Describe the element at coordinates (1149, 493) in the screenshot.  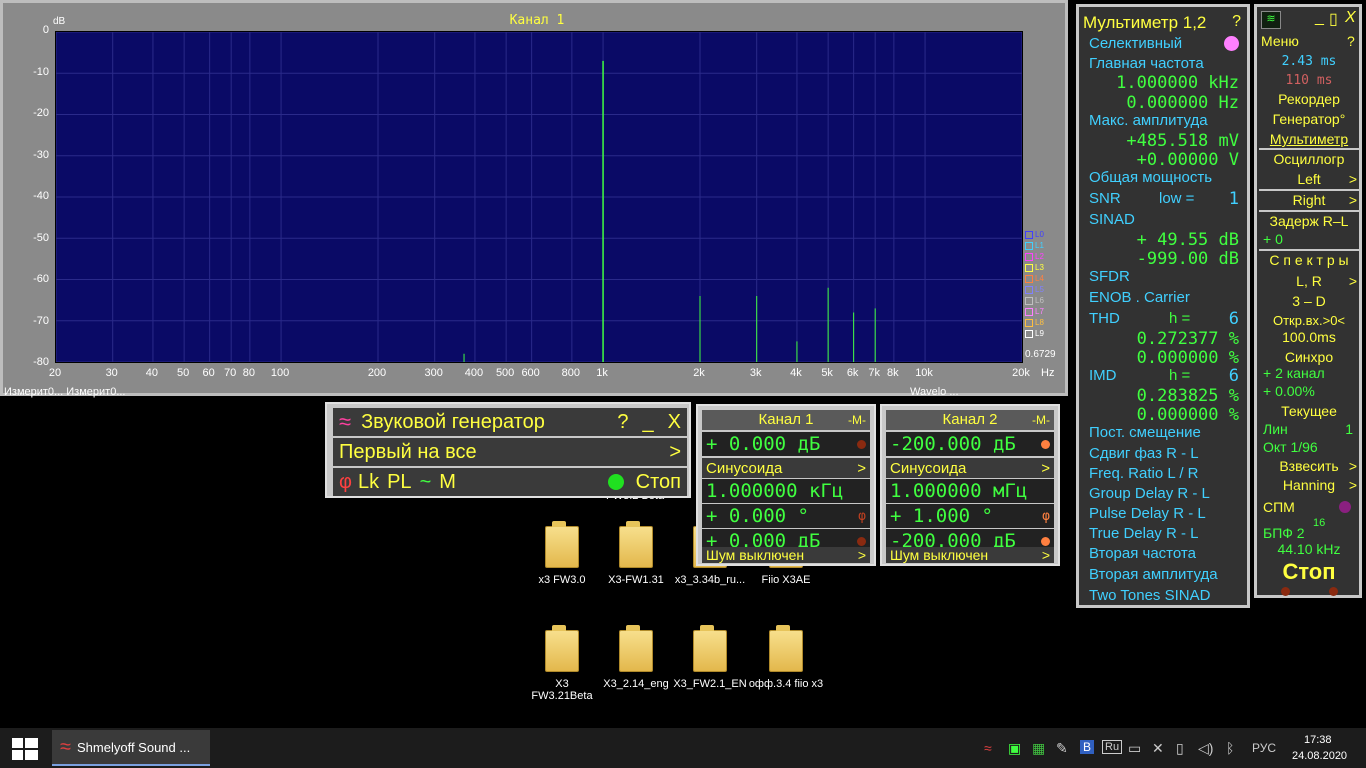
I see `group-delay-item: Group Delay R - L` at that location.